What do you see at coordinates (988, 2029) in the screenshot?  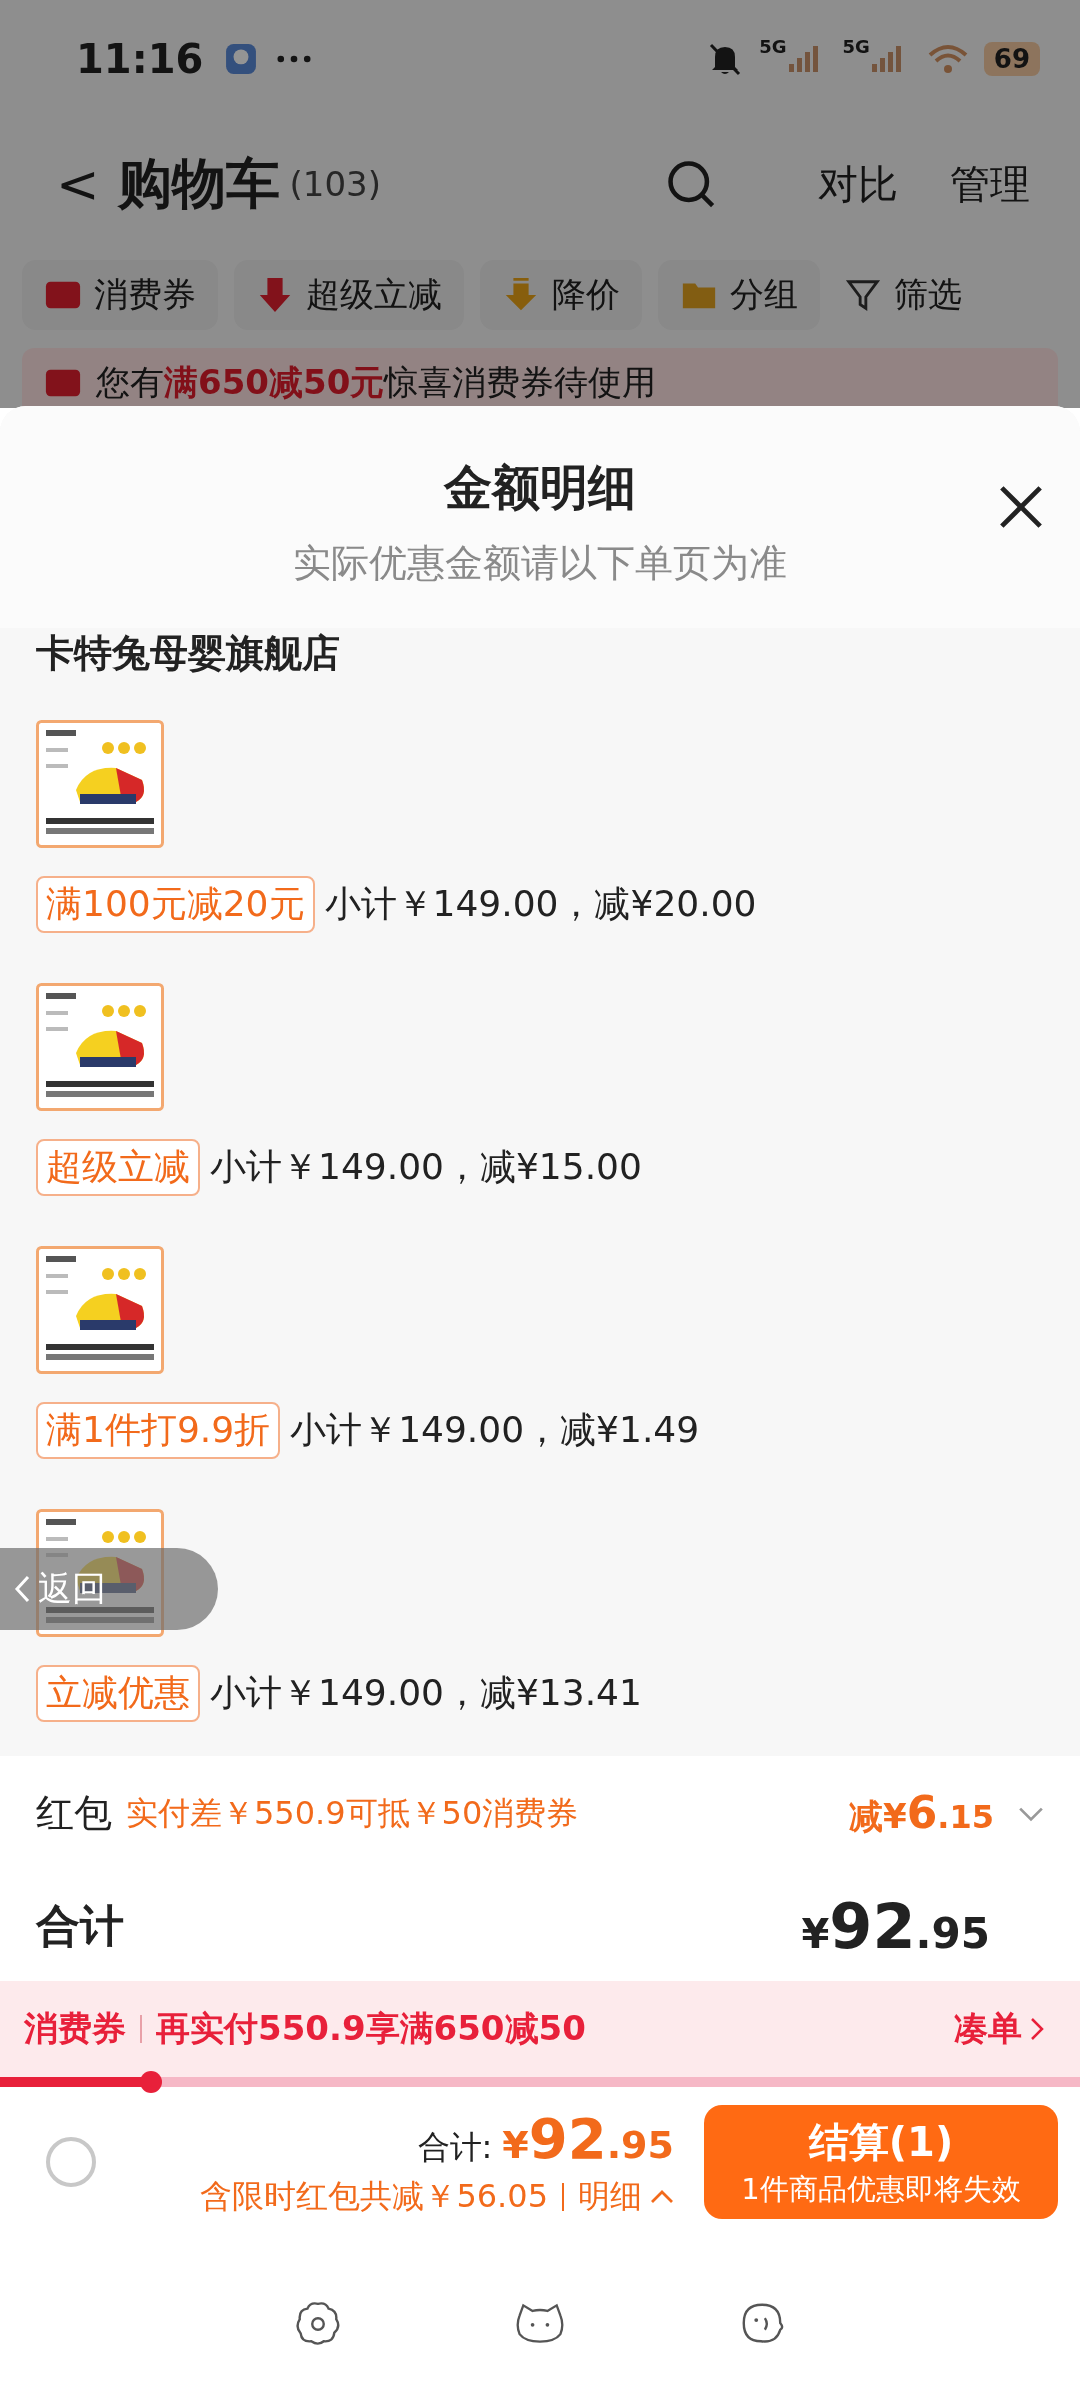 I see `add-items-link: 凑单` at bounding box center [988, 2029].